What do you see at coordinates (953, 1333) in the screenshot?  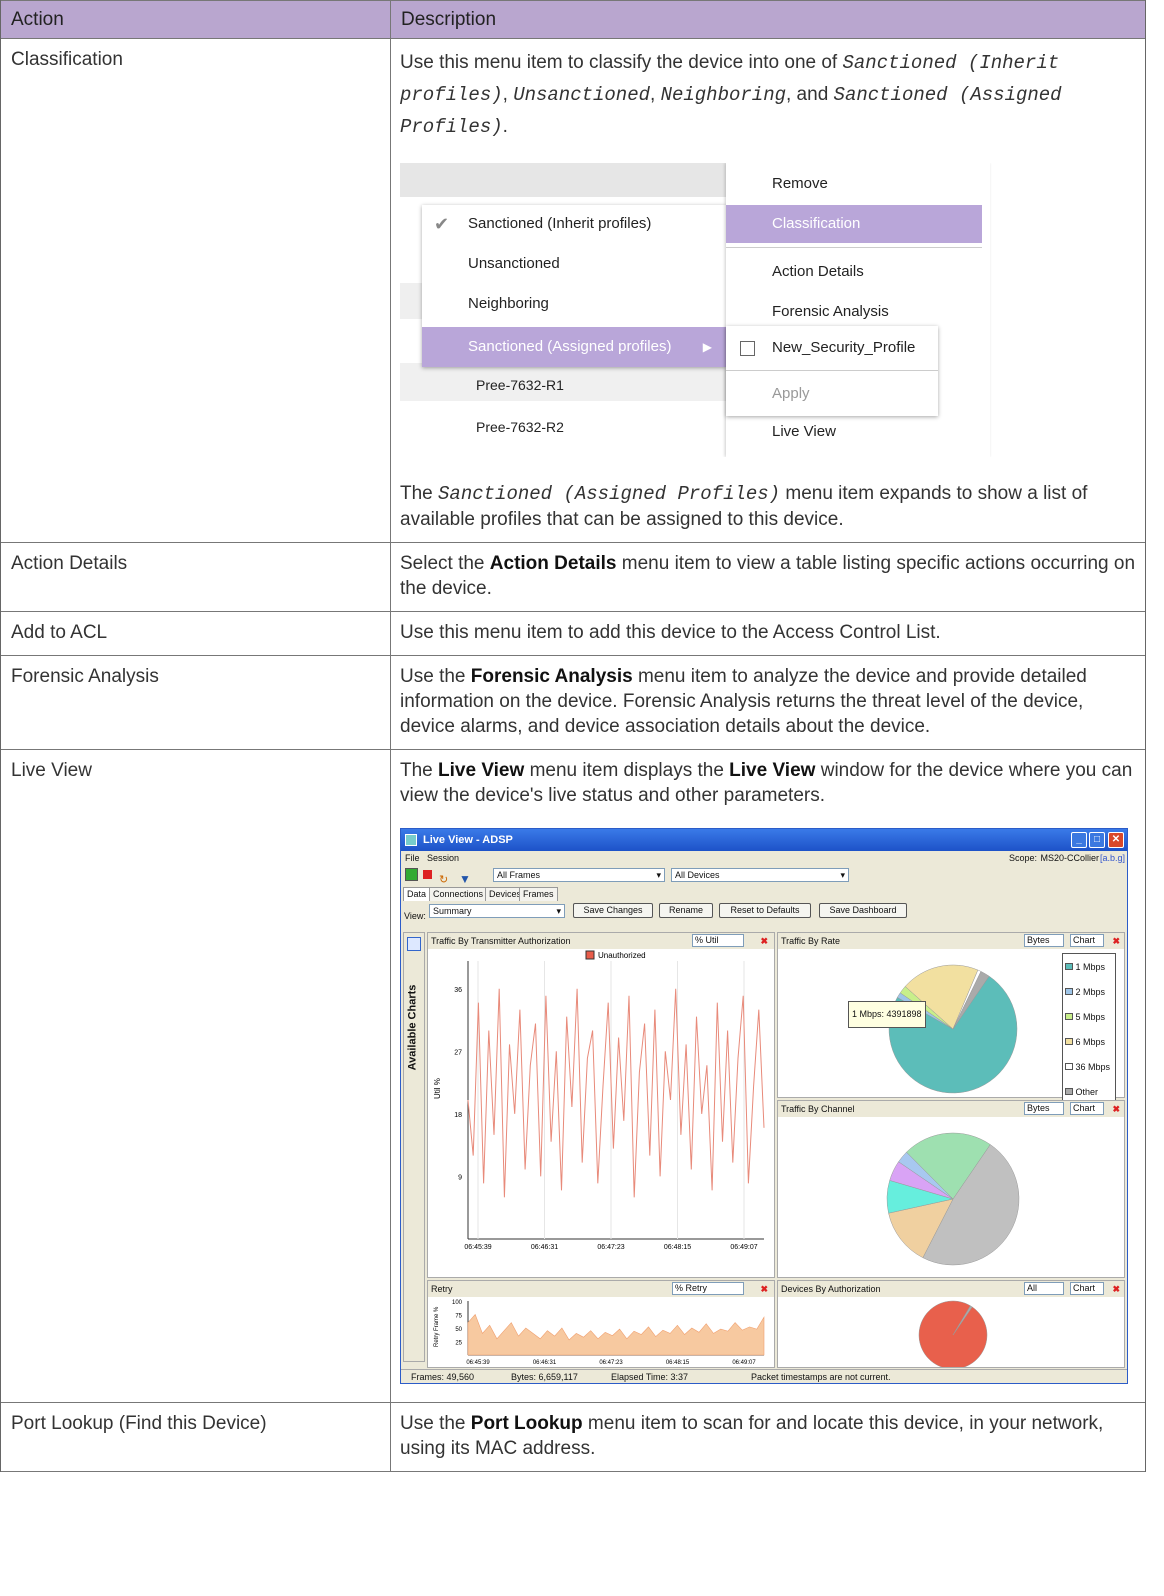 I see `devauth-chart` at bounding box center [953, 1333].